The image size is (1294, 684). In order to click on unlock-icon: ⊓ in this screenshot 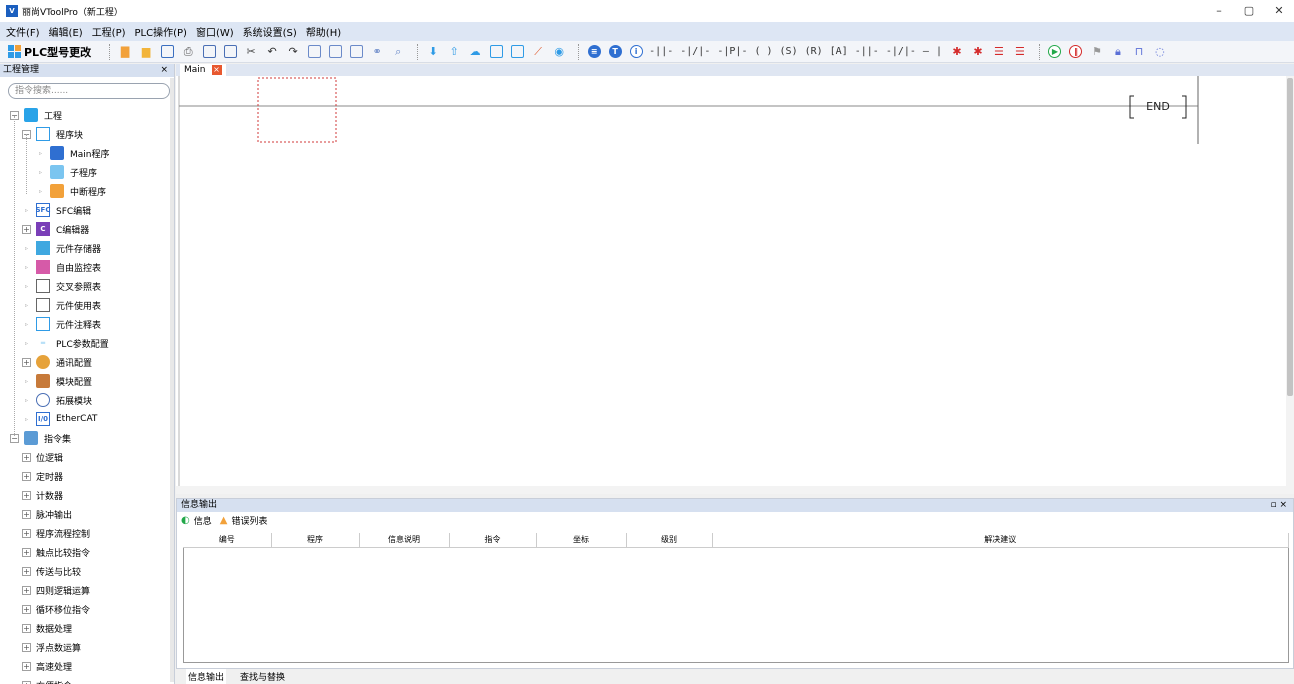, I will do `click(1139, 52)`.